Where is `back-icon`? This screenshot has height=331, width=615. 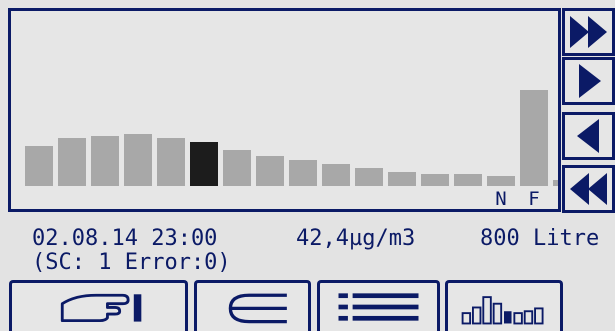
back-icon is located at coordinates (588, 136).